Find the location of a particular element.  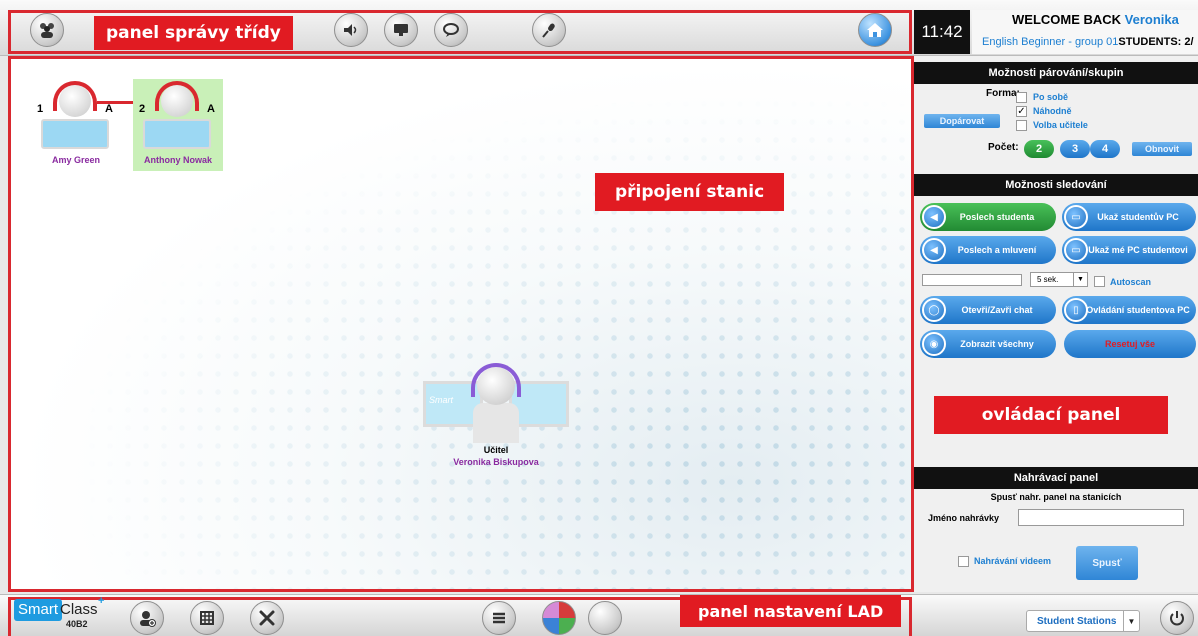

pair-button: Dopárovat is located at coordinates (962, 121).